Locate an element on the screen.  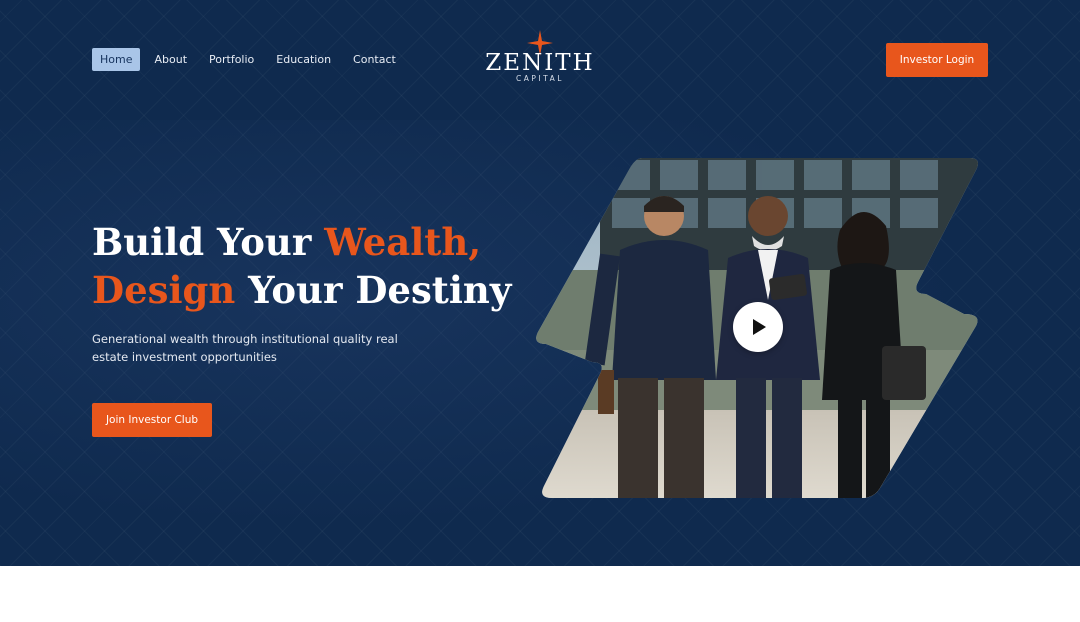
join-investor-club-button: Join Investor Club is located at coordinates (152, 420).